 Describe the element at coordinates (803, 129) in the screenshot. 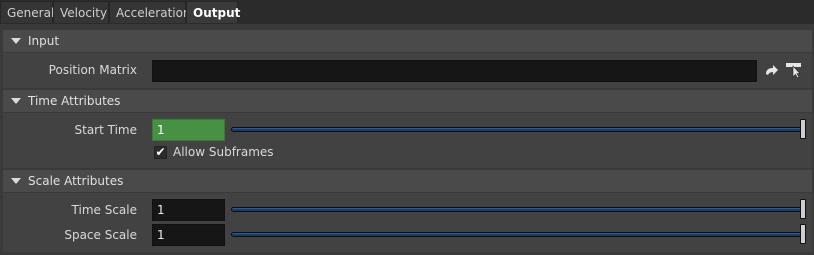

I see `start-time-slider-handle` at that location.